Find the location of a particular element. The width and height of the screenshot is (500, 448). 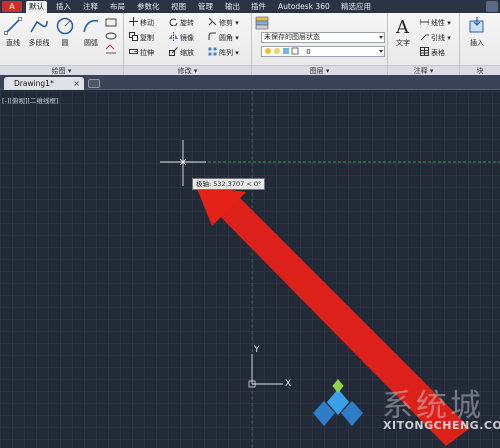

ucs-icon is located at coordinates (265, 371).